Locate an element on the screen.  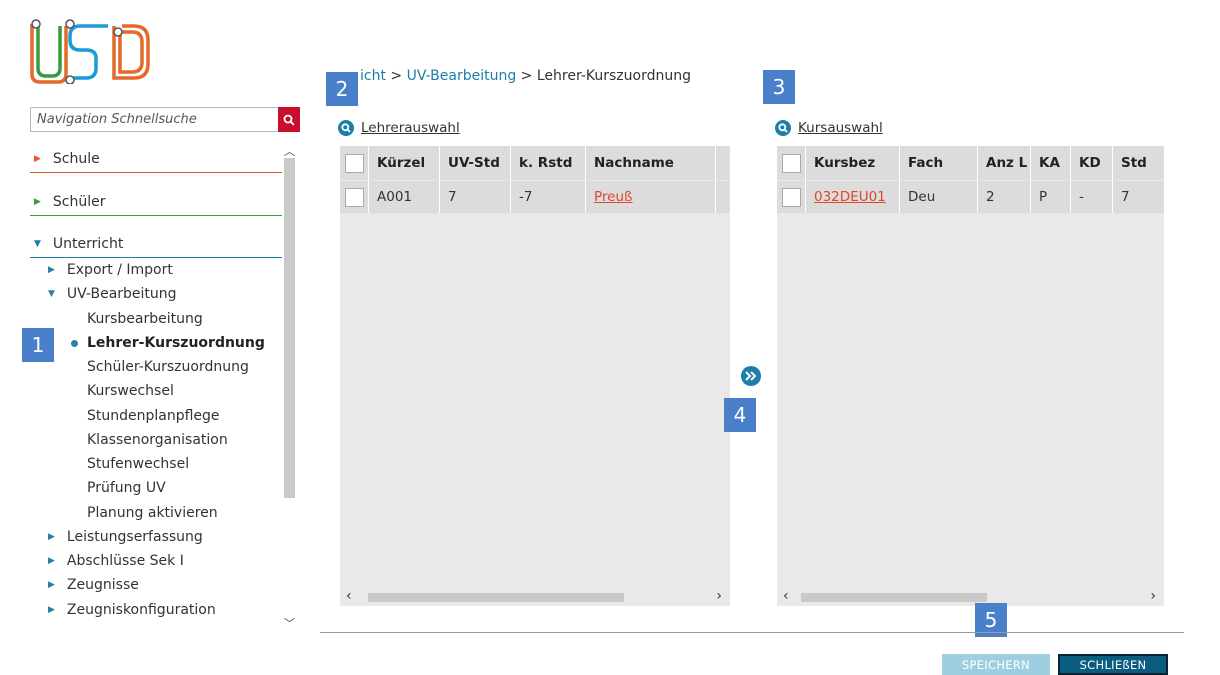
cell-kuerzel: A001 is located at coordinates (404, 197).